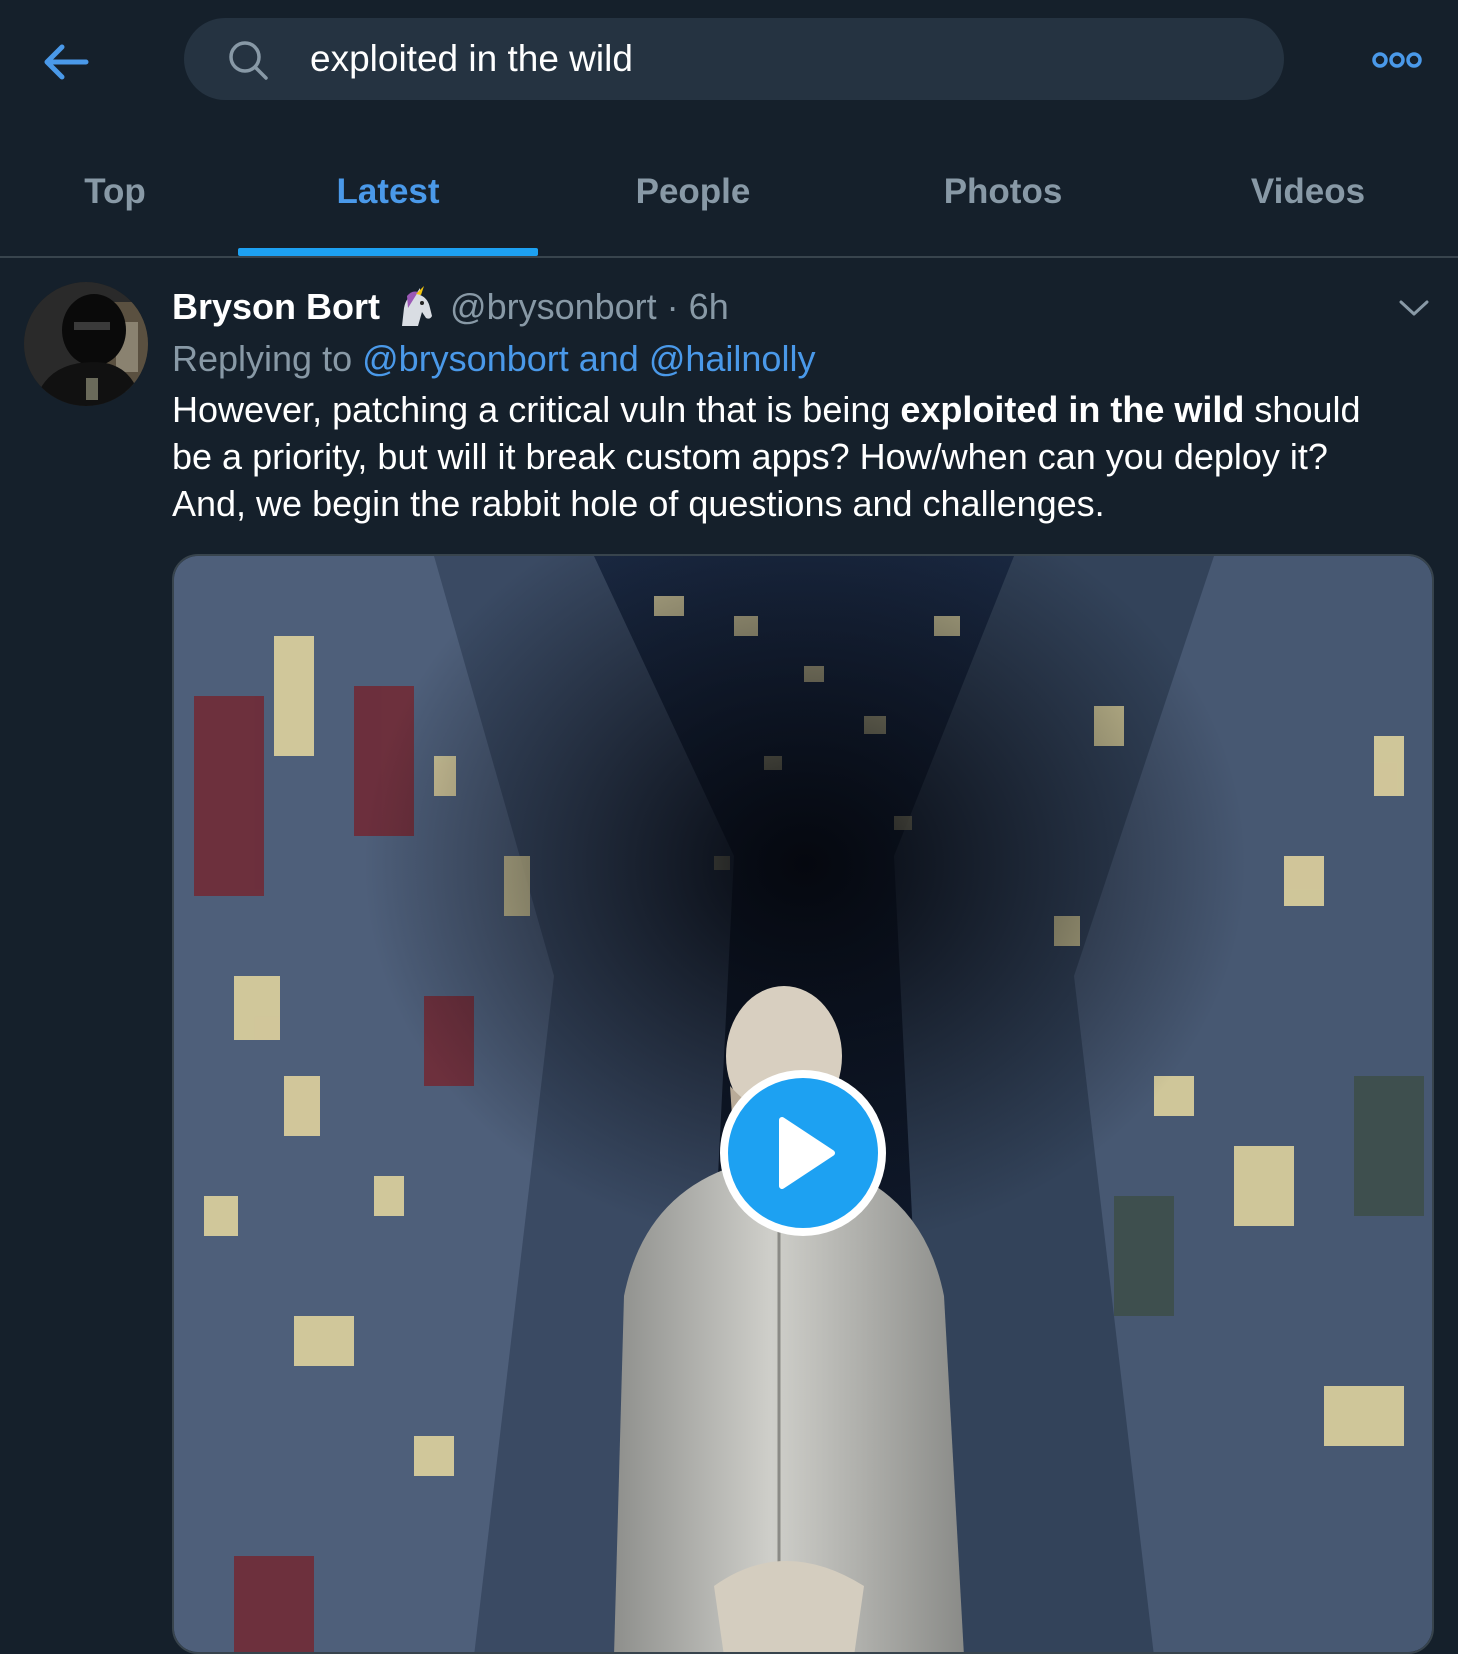  Describe the element at coordinates (807, 1153) in the screenshot. I see `play-icon` at that location.